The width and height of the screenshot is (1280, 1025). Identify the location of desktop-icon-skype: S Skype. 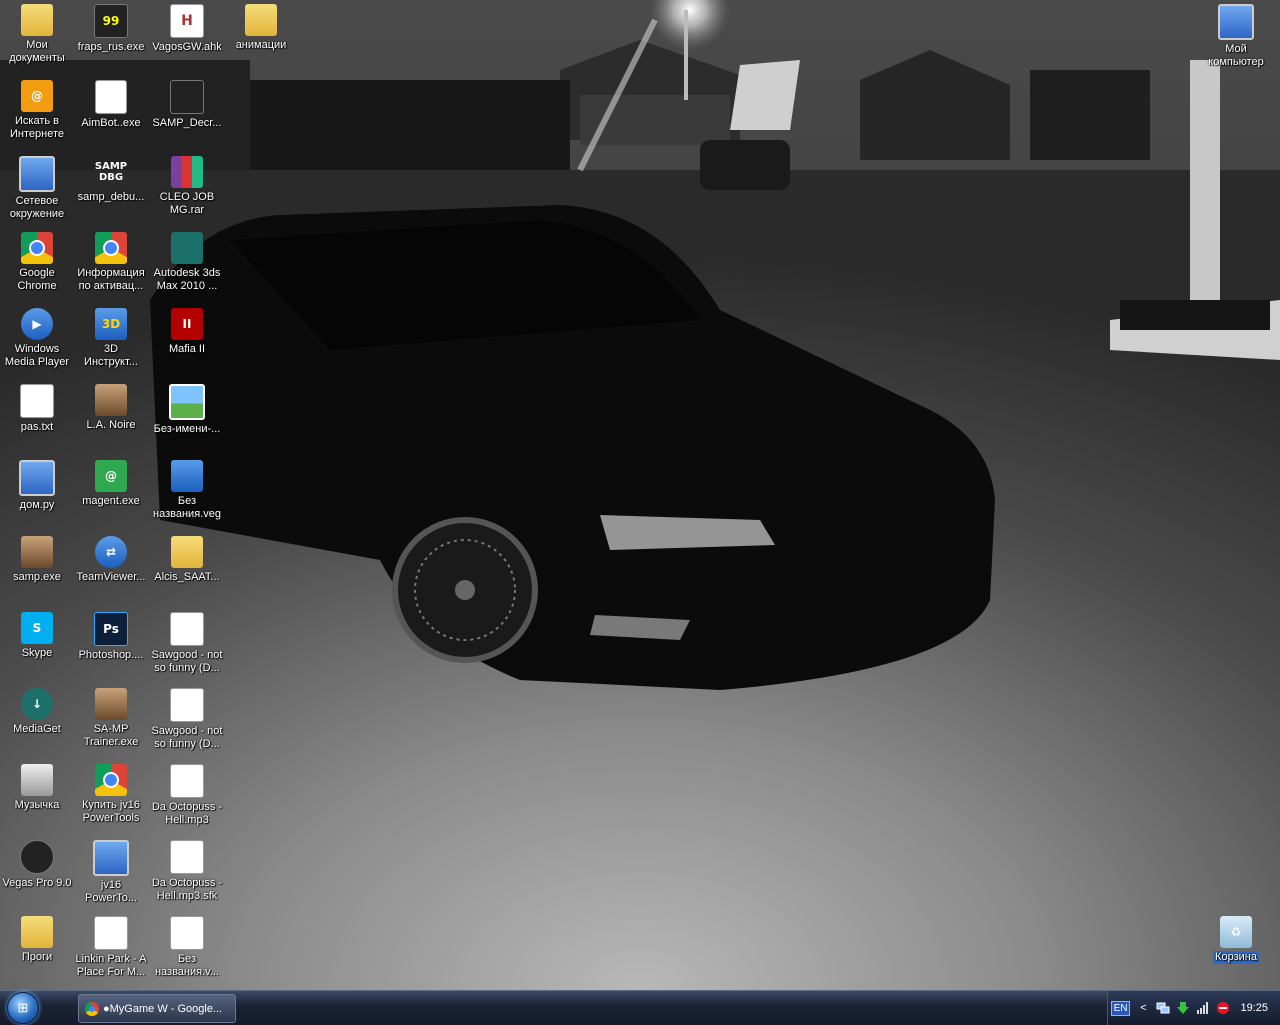
(37, 636).